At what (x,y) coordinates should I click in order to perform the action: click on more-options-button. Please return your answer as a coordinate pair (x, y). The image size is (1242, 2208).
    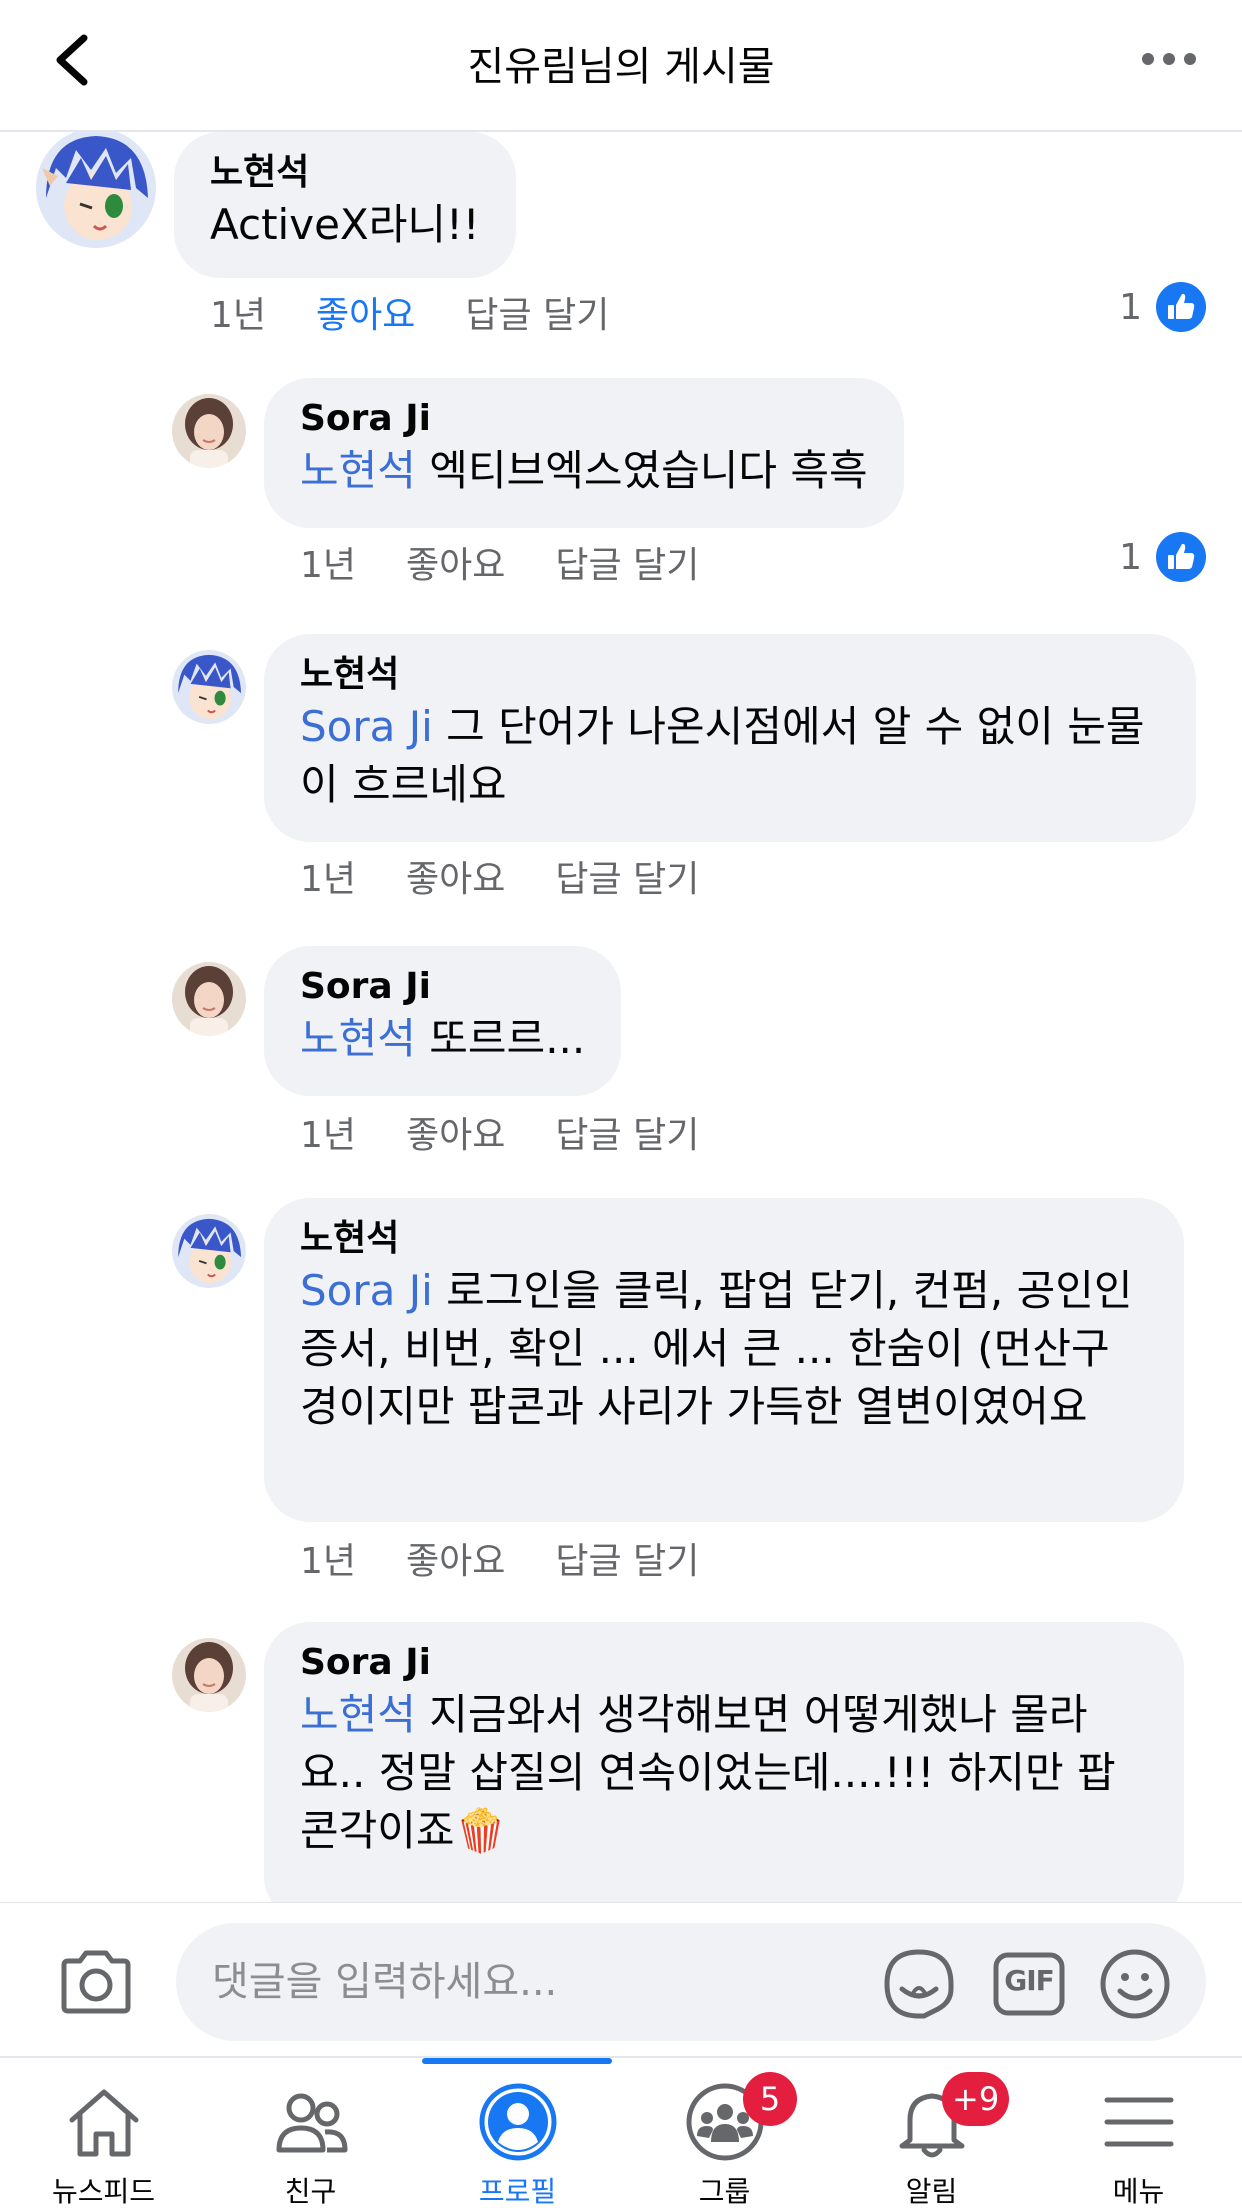
    Looking at the image, I should click on (1172, 59).